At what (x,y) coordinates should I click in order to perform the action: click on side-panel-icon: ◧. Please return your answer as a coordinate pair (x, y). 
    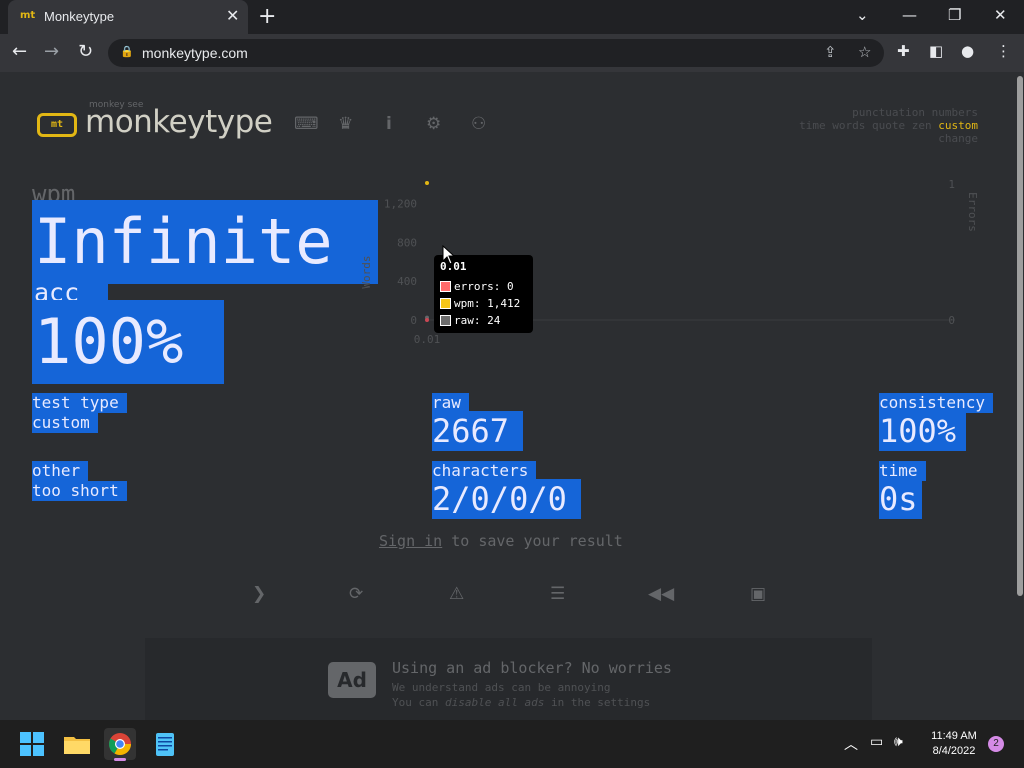
    Looking at the image, I should click on (936, 51).